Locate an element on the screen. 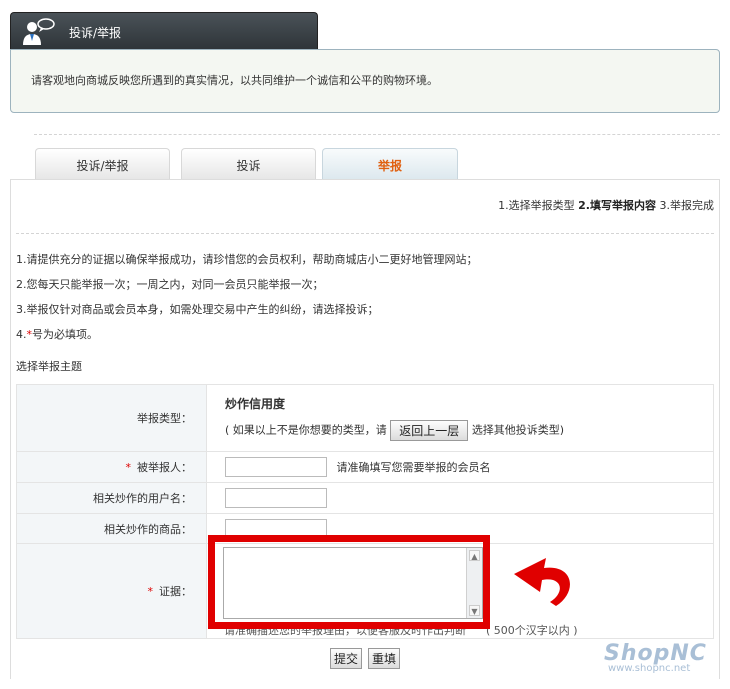 The width and height of the screenshot is (730, 689). page-title: 投诉/举报 is located at coordinates (95, 33).